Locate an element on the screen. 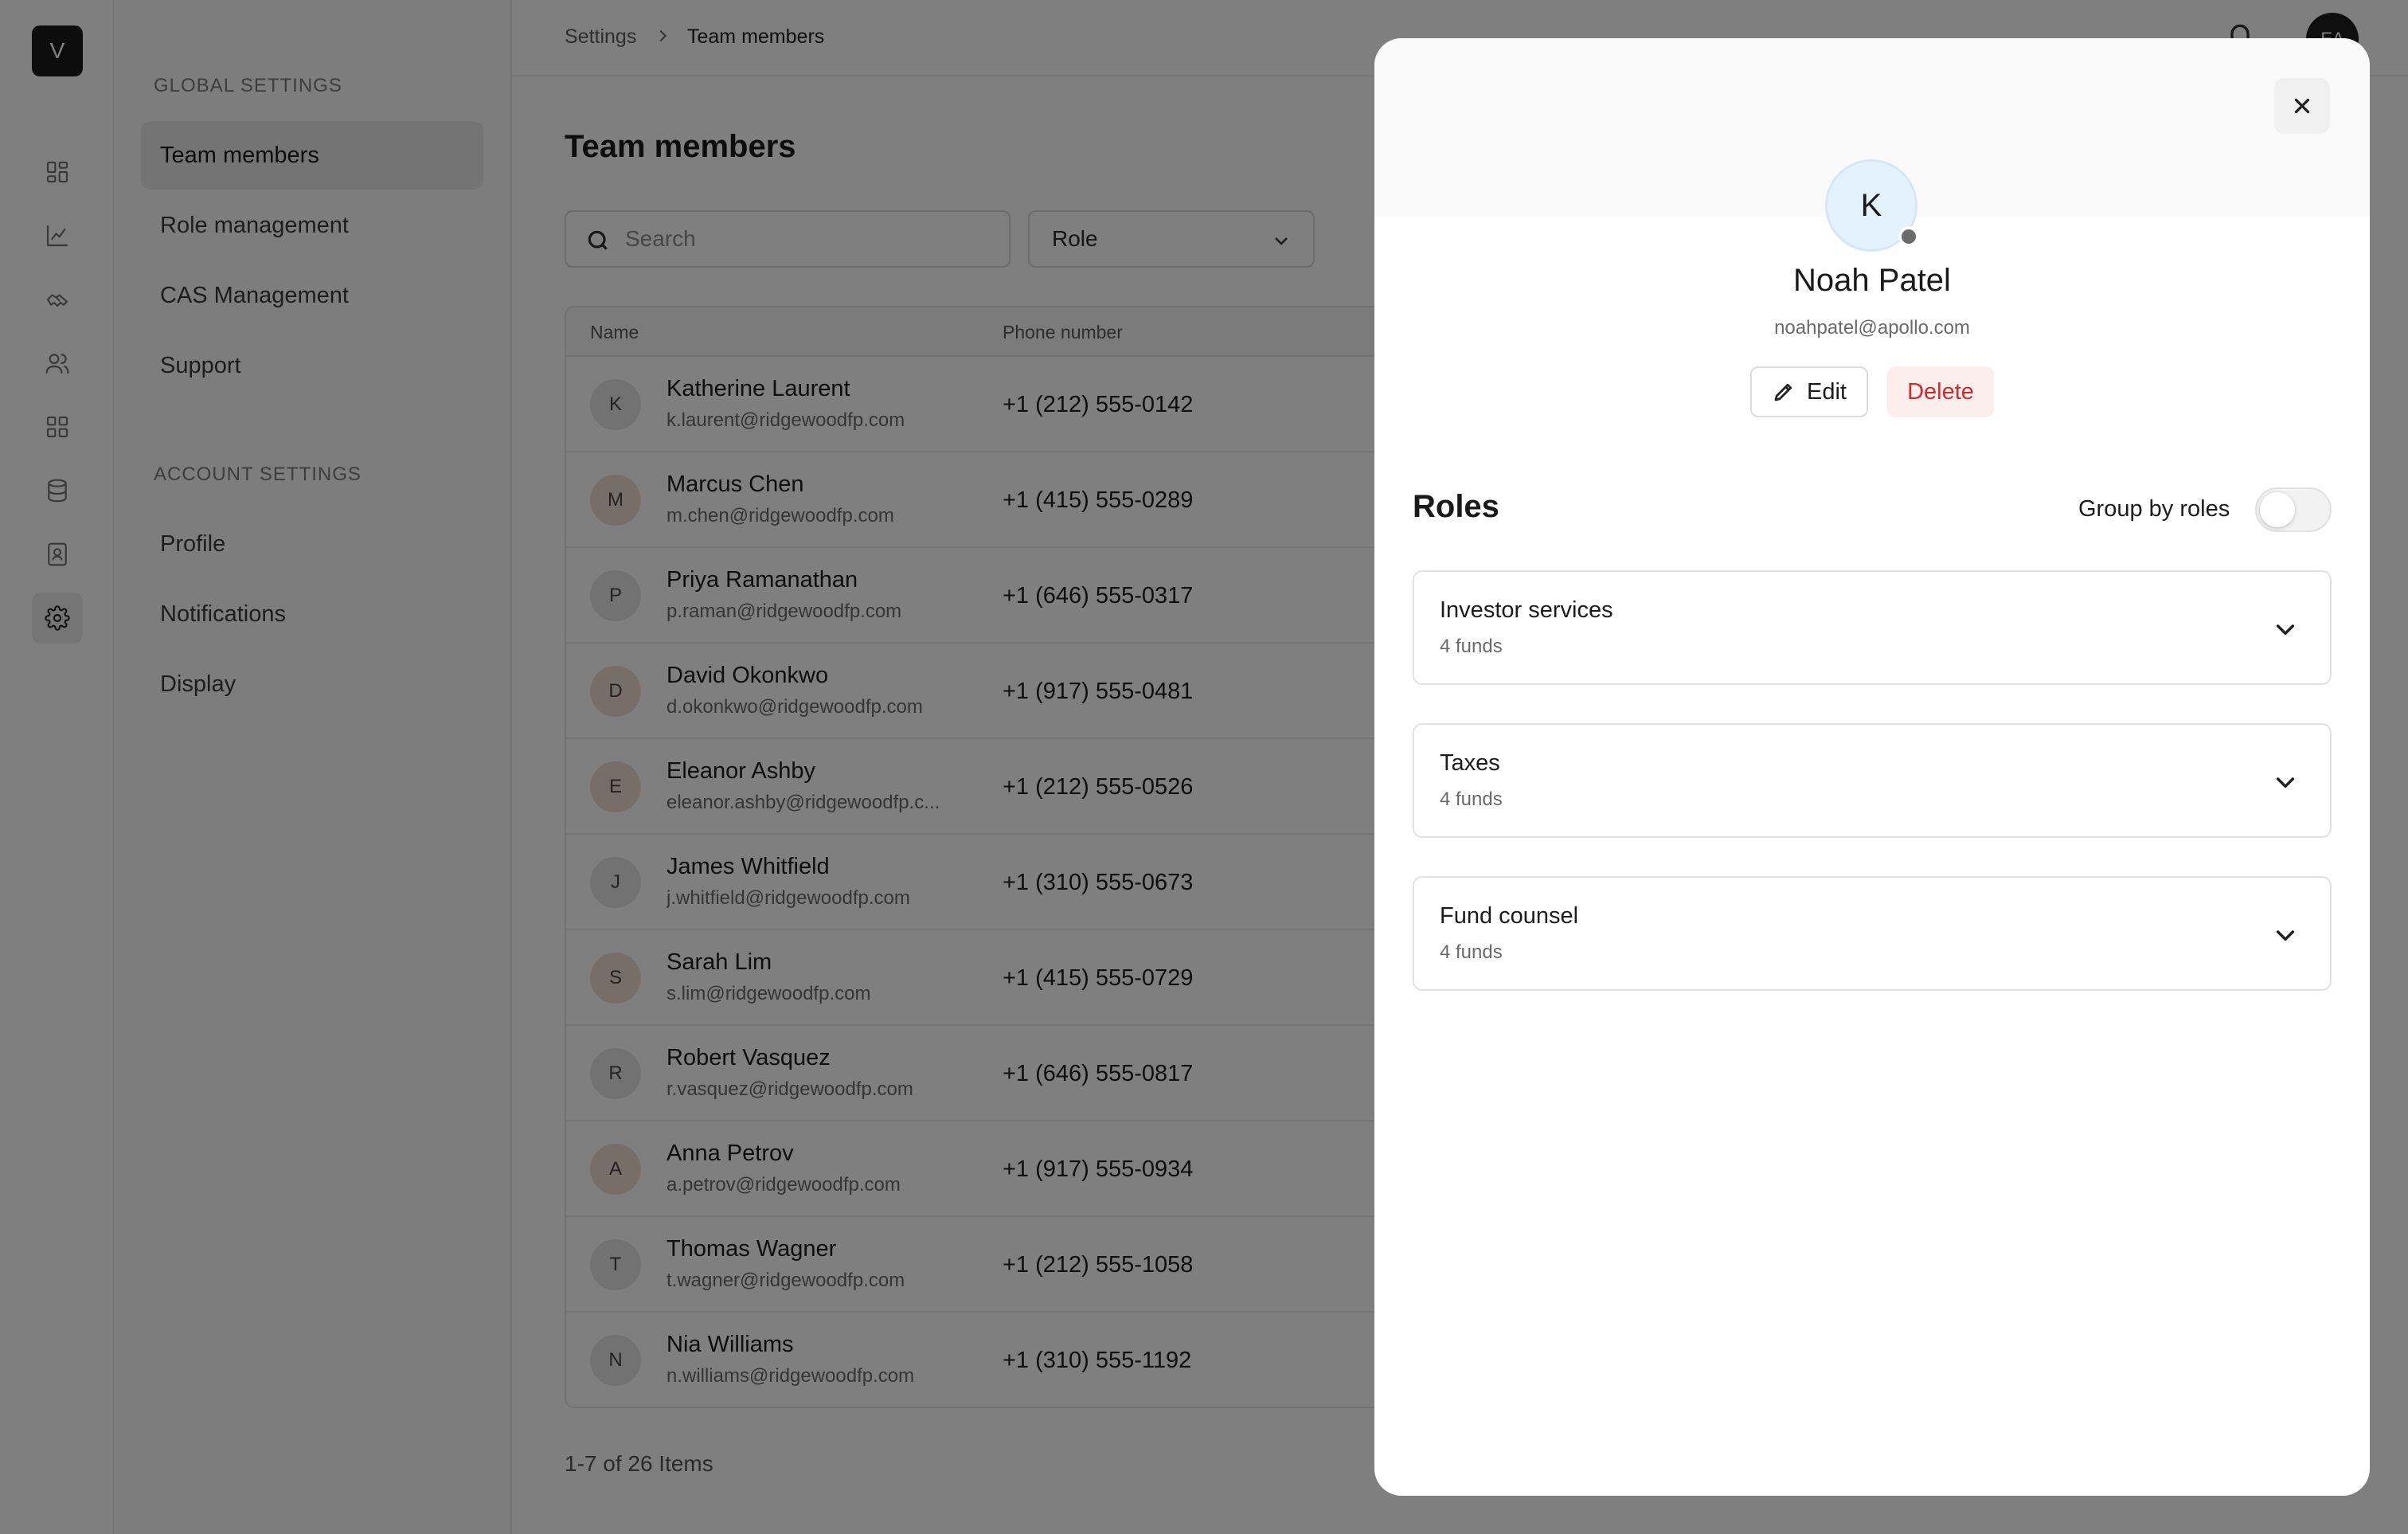 This screenshot has width=2408, height=1534. role-name: Fund counsel is located at coordinates (1509, 916).